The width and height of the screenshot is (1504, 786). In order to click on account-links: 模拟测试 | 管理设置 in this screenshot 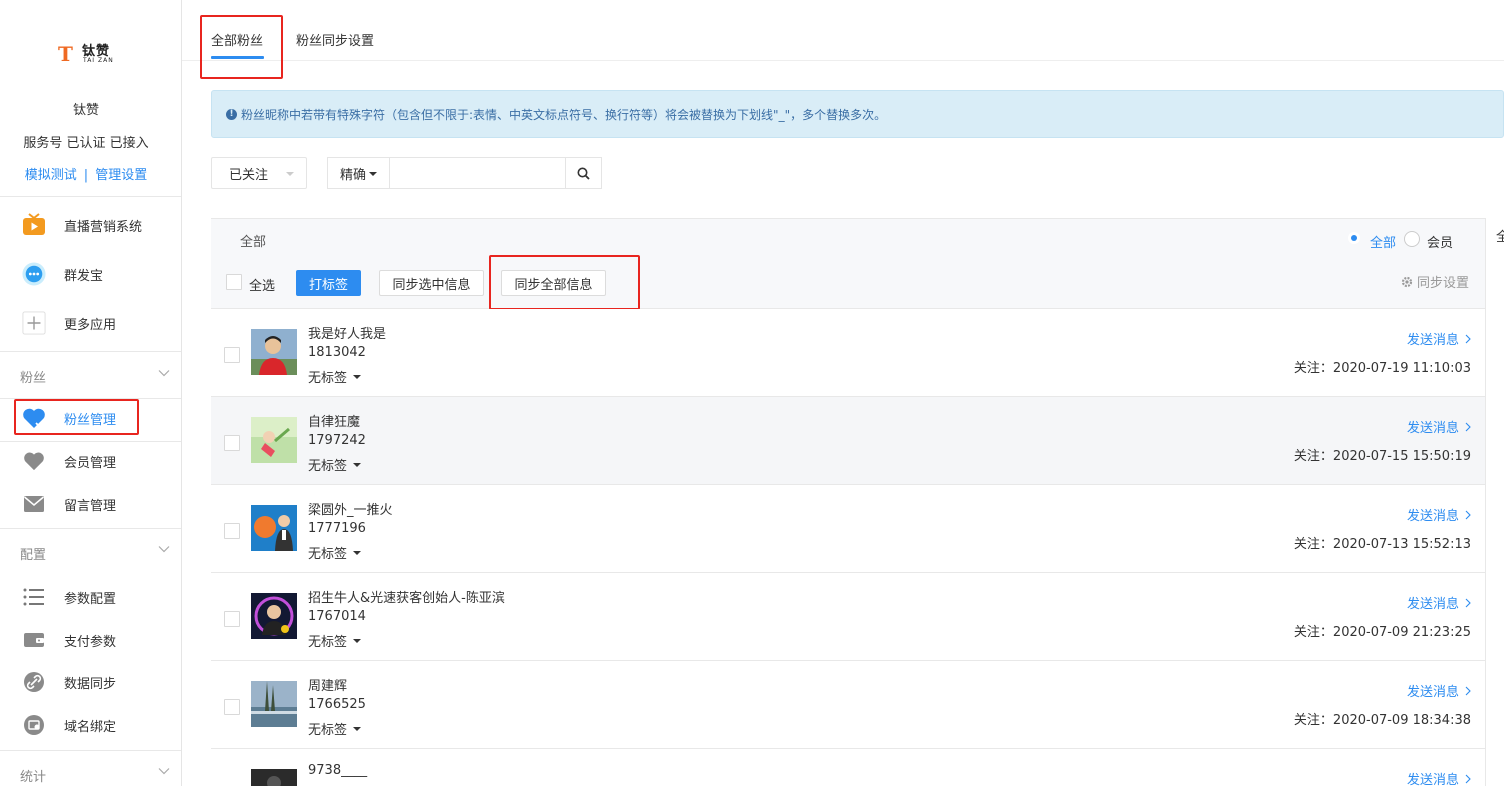, I will do `click(86, 173)`.